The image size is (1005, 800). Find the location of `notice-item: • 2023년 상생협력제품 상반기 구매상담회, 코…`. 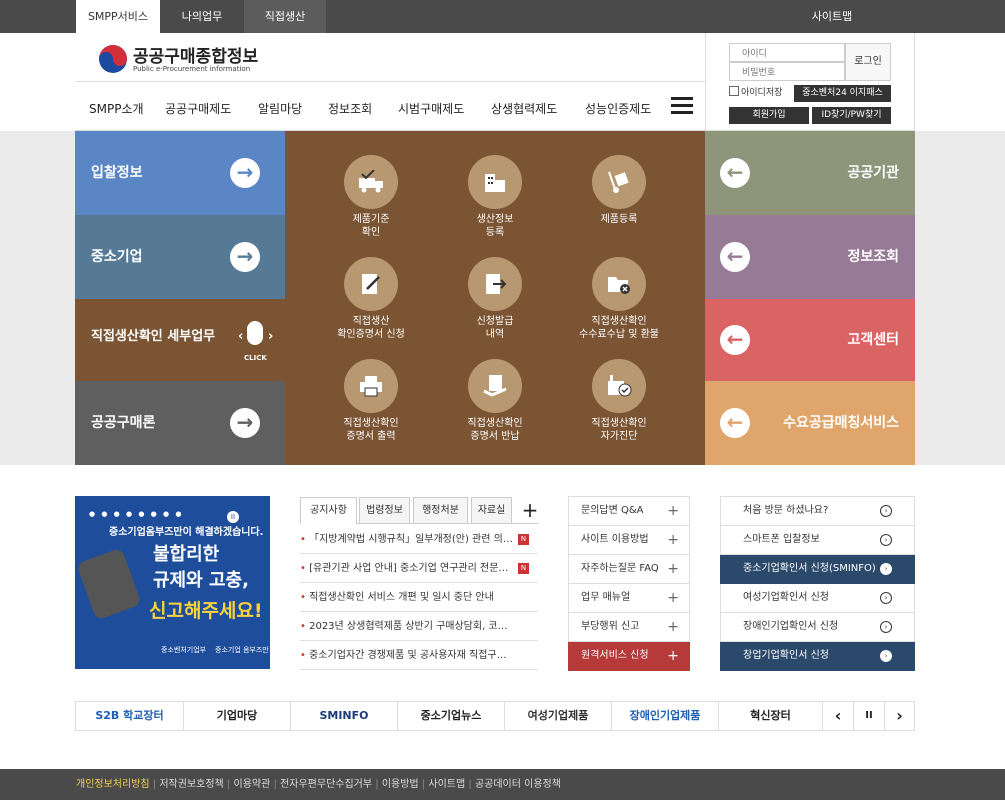

notice-item: • 2023년 상생협력제품 상반기 구매상담회, 코… is located at coordinates (419, 626).